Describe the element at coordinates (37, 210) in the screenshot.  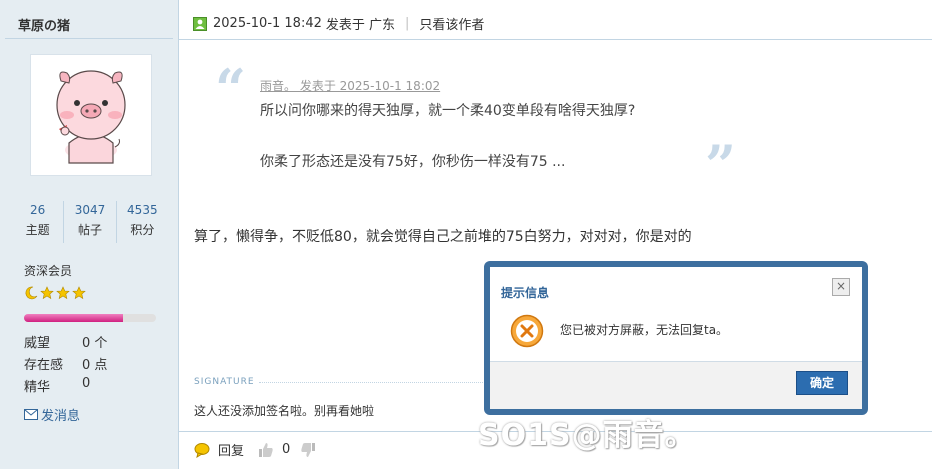
I see `stat-threads-value: 26` at that location.